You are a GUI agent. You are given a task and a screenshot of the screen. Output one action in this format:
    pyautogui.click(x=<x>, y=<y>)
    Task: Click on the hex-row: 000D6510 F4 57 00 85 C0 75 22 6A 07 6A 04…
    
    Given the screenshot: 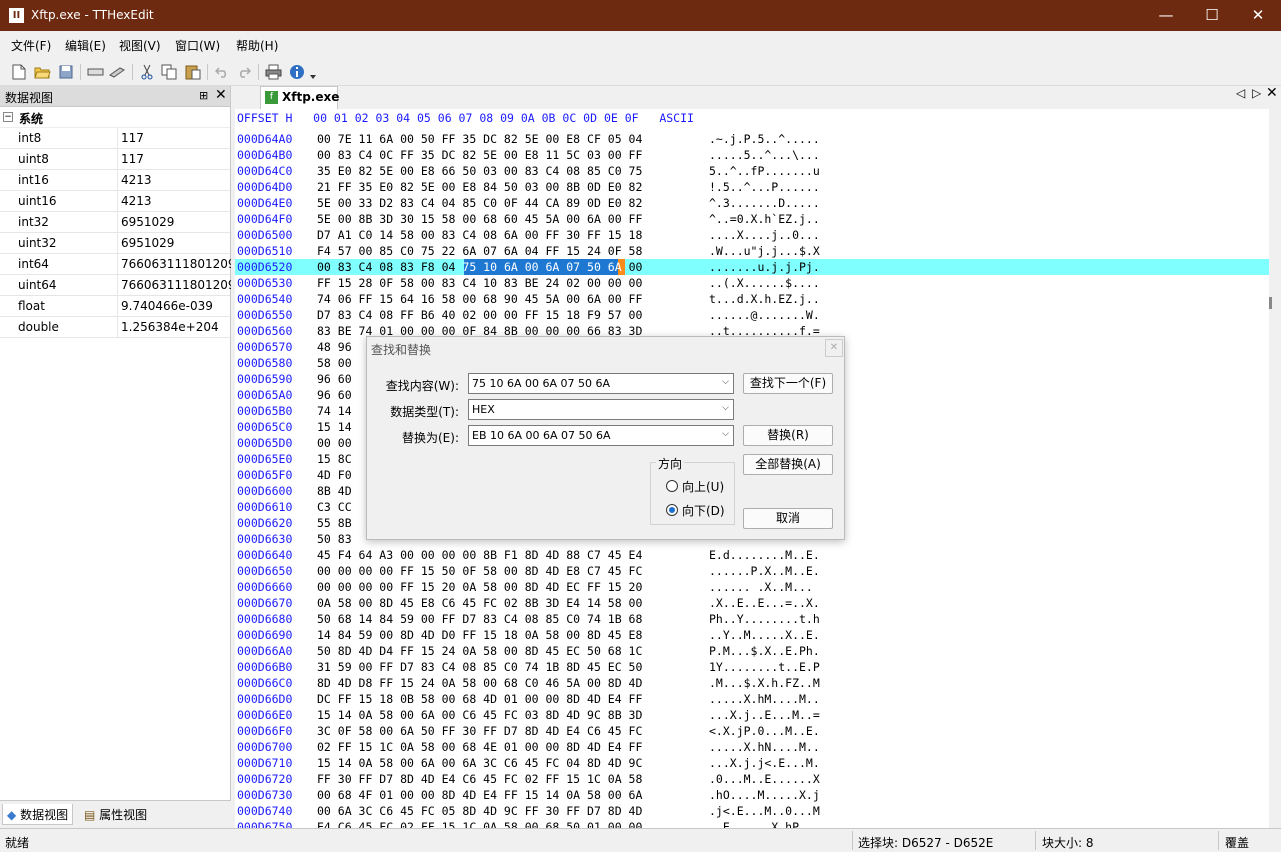 What is the action you would take?
    pyautogui.click(x=752, y=251)
    